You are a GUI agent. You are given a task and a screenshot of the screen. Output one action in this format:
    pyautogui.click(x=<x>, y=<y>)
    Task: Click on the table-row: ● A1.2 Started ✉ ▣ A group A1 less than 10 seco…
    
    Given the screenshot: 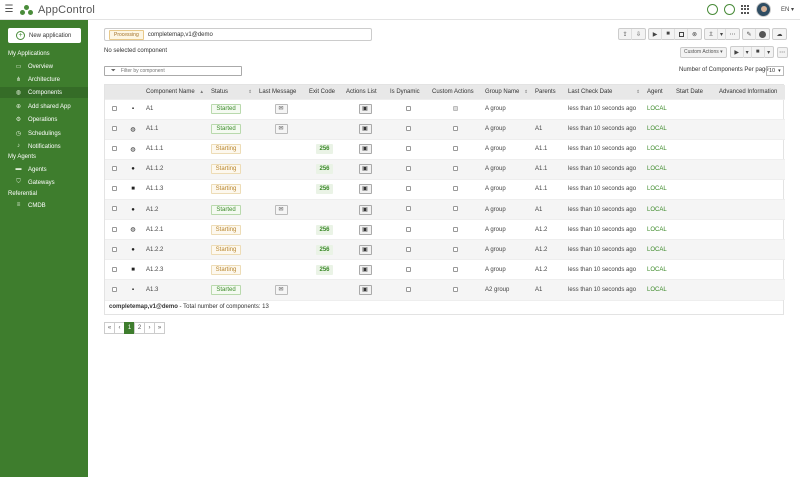 What is the action you would take?
    pyautogui.click(x=445, y=209)
    